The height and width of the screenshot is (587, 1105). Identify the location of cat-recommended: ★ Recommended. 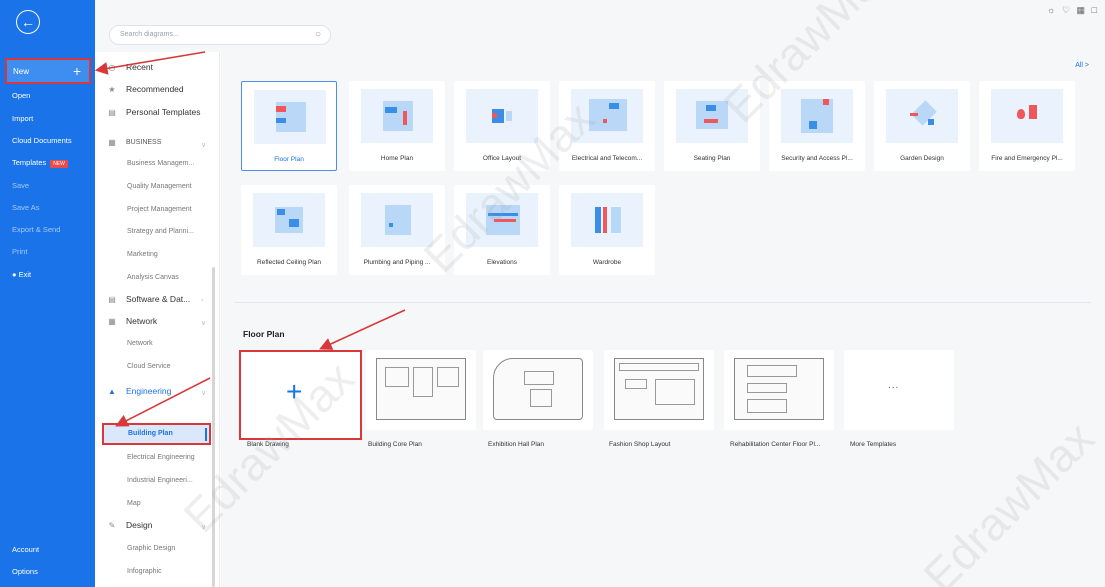
(145, 89).